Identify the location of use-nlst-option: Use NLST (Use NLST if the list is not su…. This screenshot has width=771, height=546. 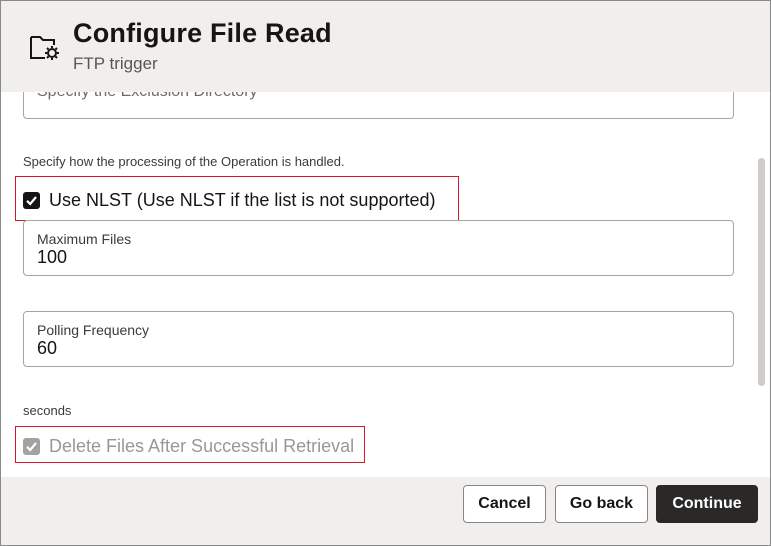
(229, 200).